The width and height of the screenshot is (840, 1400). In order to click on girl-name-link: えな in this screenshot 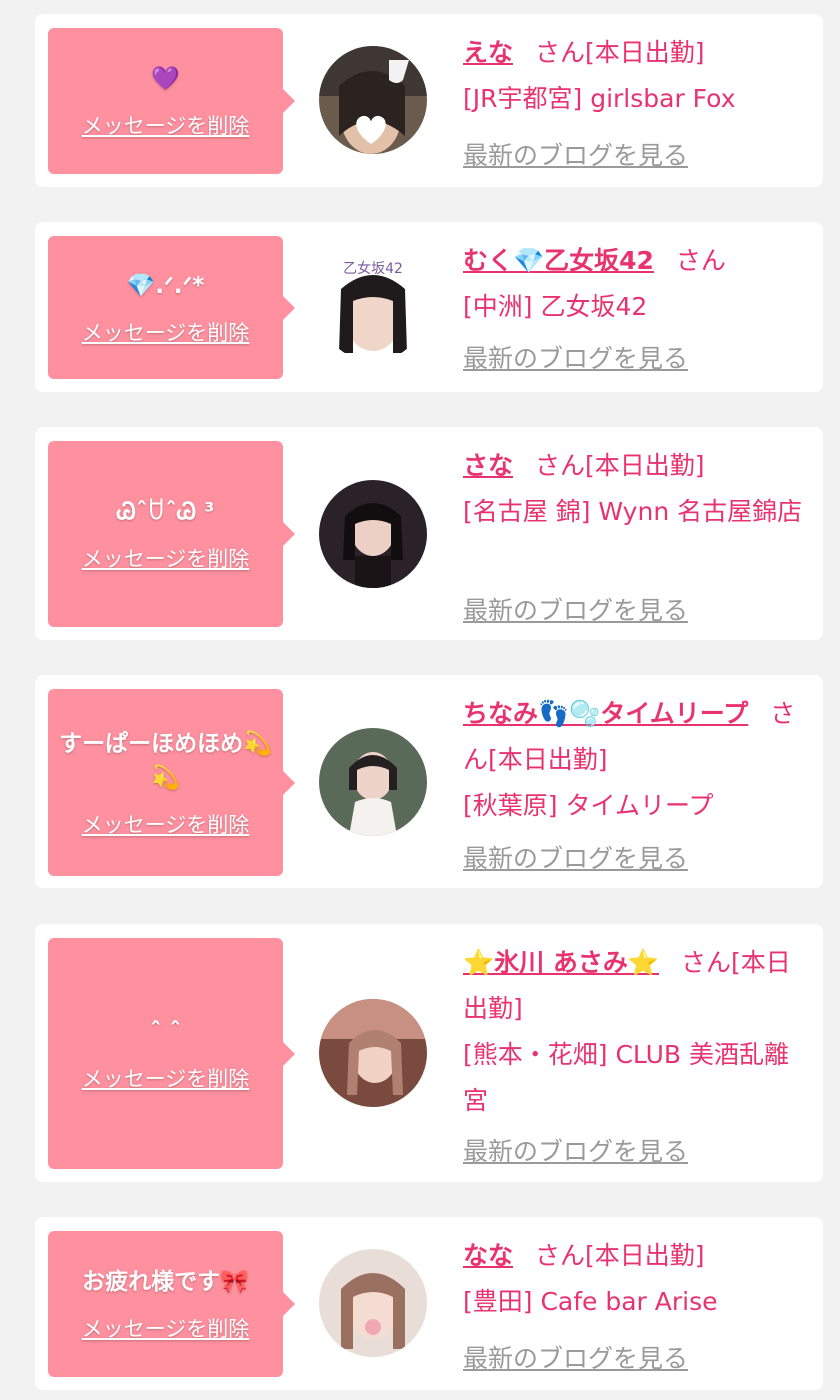, I will do `click(488, 52)`.